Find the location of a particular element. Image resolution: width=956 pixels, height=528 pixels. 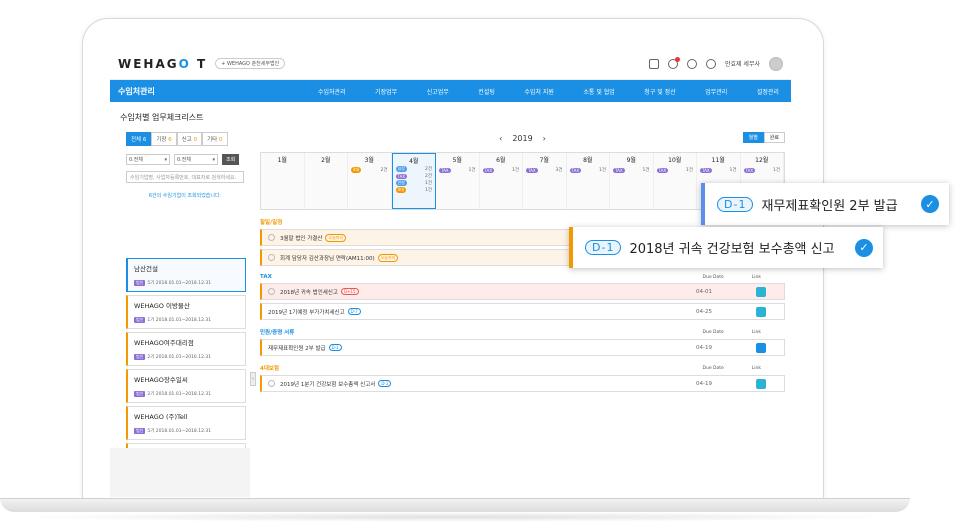

task-row: 2018년 귀속 법인세신고 D+15 04-01 is located at coordinates (522, 291).